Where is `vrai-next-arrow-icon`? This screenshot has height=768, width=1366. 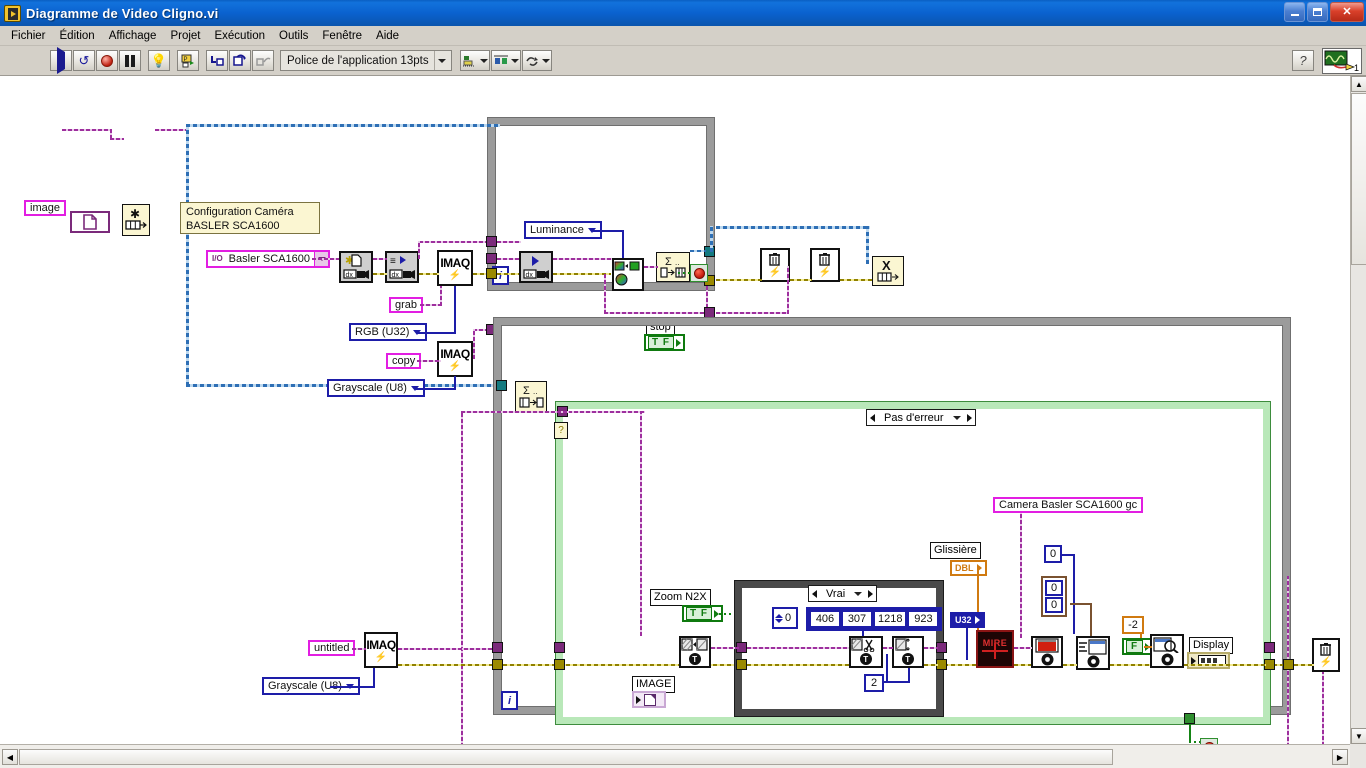
vrai-next-arrow-icon is located at coordinates (871, 593).